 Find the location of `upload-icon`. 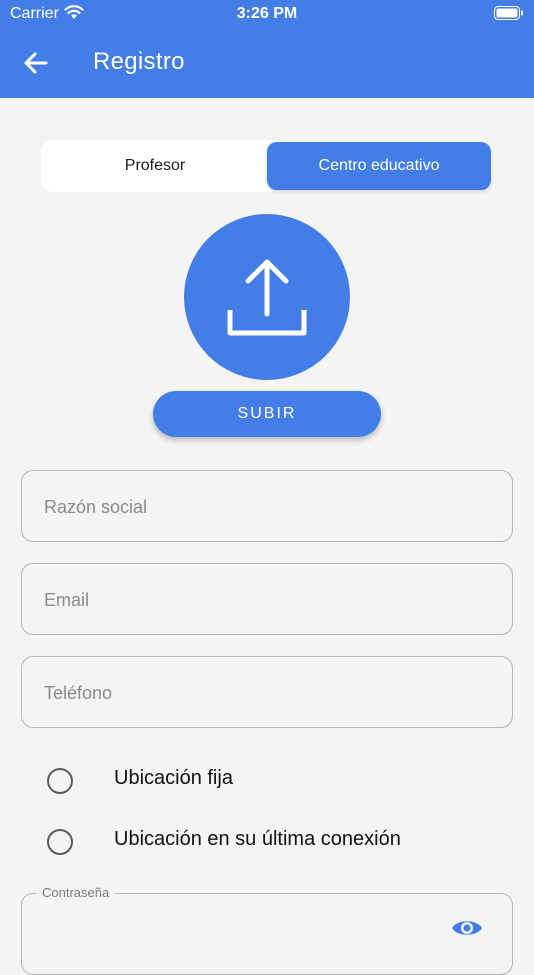

upload-icon is located at coordinates (267, 297).